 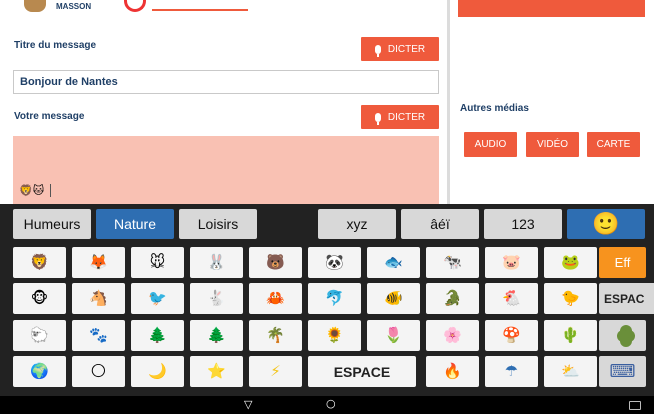 What do you see at coordinates (98, 298) in the screenshot?
I see `emoji-key-horse: 🐴` at bounding box center [98, 298].